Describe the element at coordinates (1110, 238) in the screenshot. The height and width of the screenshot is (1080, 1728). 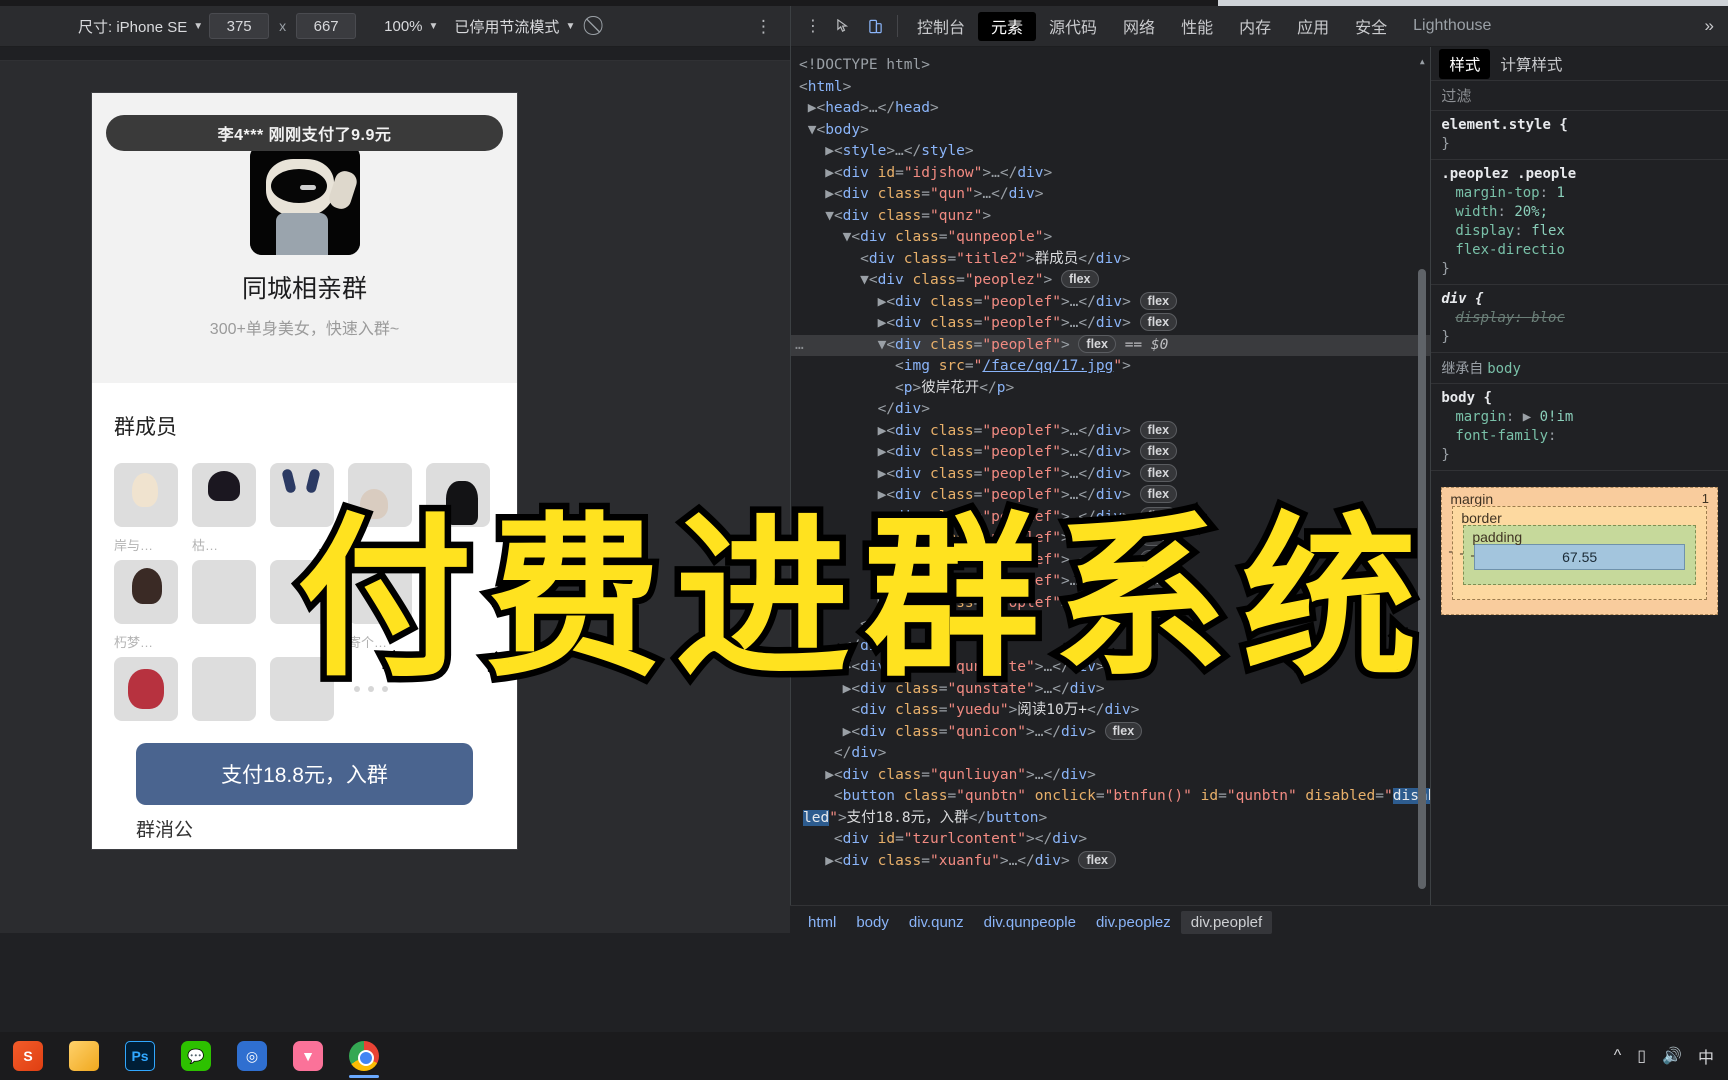
I see `dom-line: ▼<div class="qunpeople">` at that location.